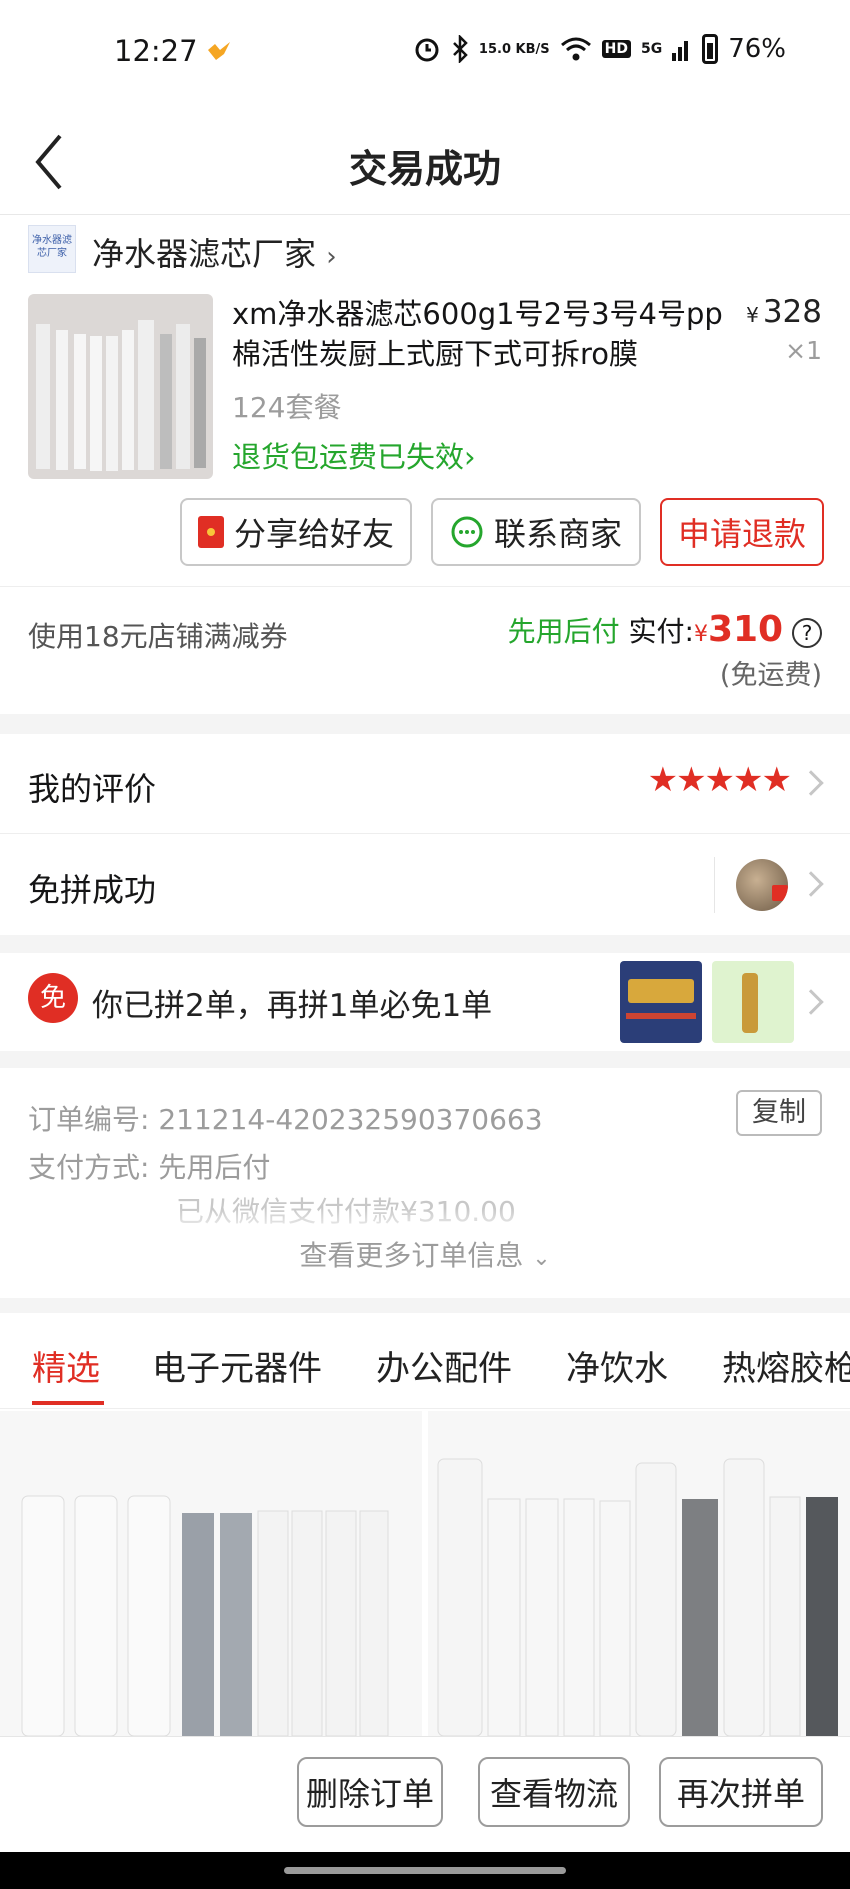 The height and width of the screenshot is (1889, 850). Describe the element at coordinates (803, 350) in the screenshot. I see `product-quantity: ×1` at that location.